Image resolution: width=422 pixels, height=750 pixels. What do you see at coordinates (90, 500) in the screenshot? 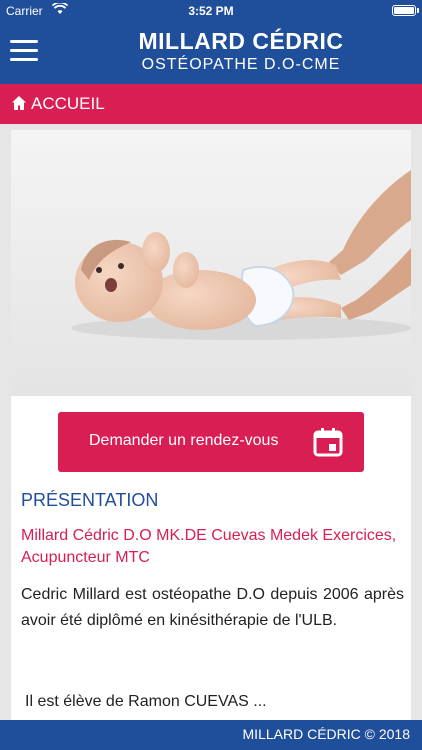
I see `section-title: PRÉSENTATION` at bounding box center [90, 500].